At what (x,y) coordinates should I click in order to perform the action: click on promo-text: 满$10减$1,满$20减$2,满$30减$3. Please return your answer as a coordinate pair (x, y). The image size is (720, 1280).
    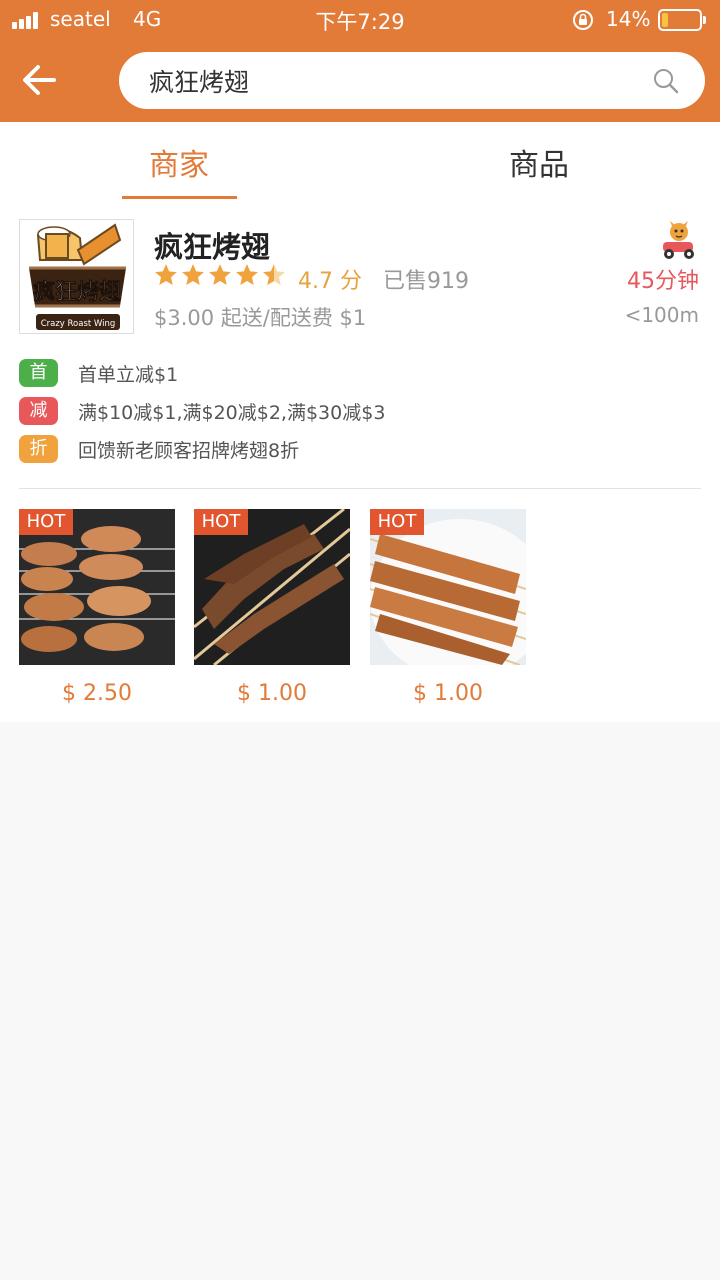
    Looking at the image, I should click on (232, 413).